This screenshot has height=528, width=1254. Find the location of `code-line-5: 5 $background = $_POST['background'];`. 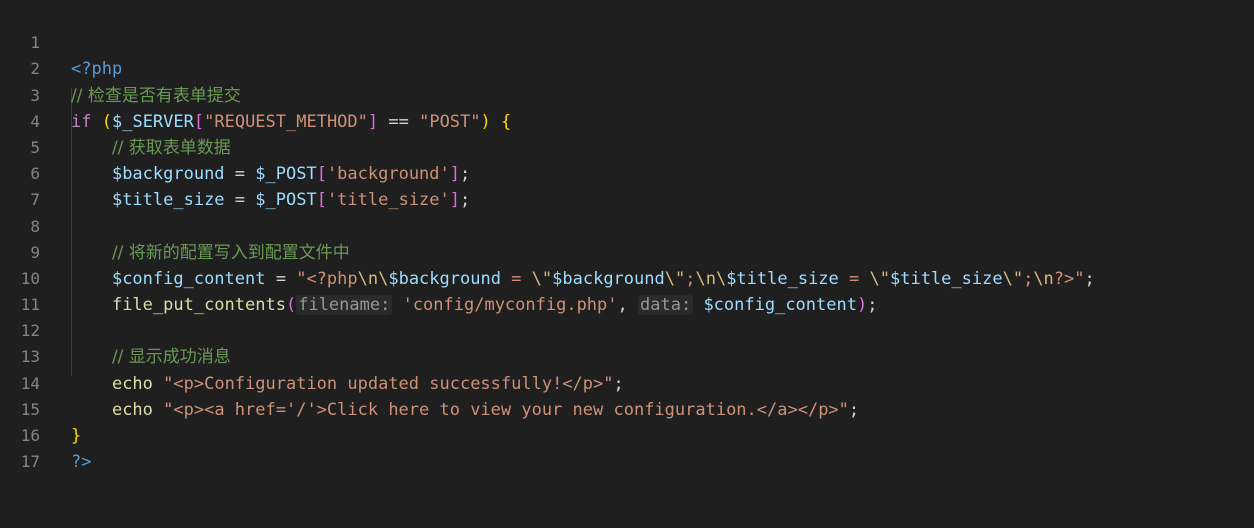

code-line-5: 5 $background = $_POST['background']; is located at coordinates (627, 146).